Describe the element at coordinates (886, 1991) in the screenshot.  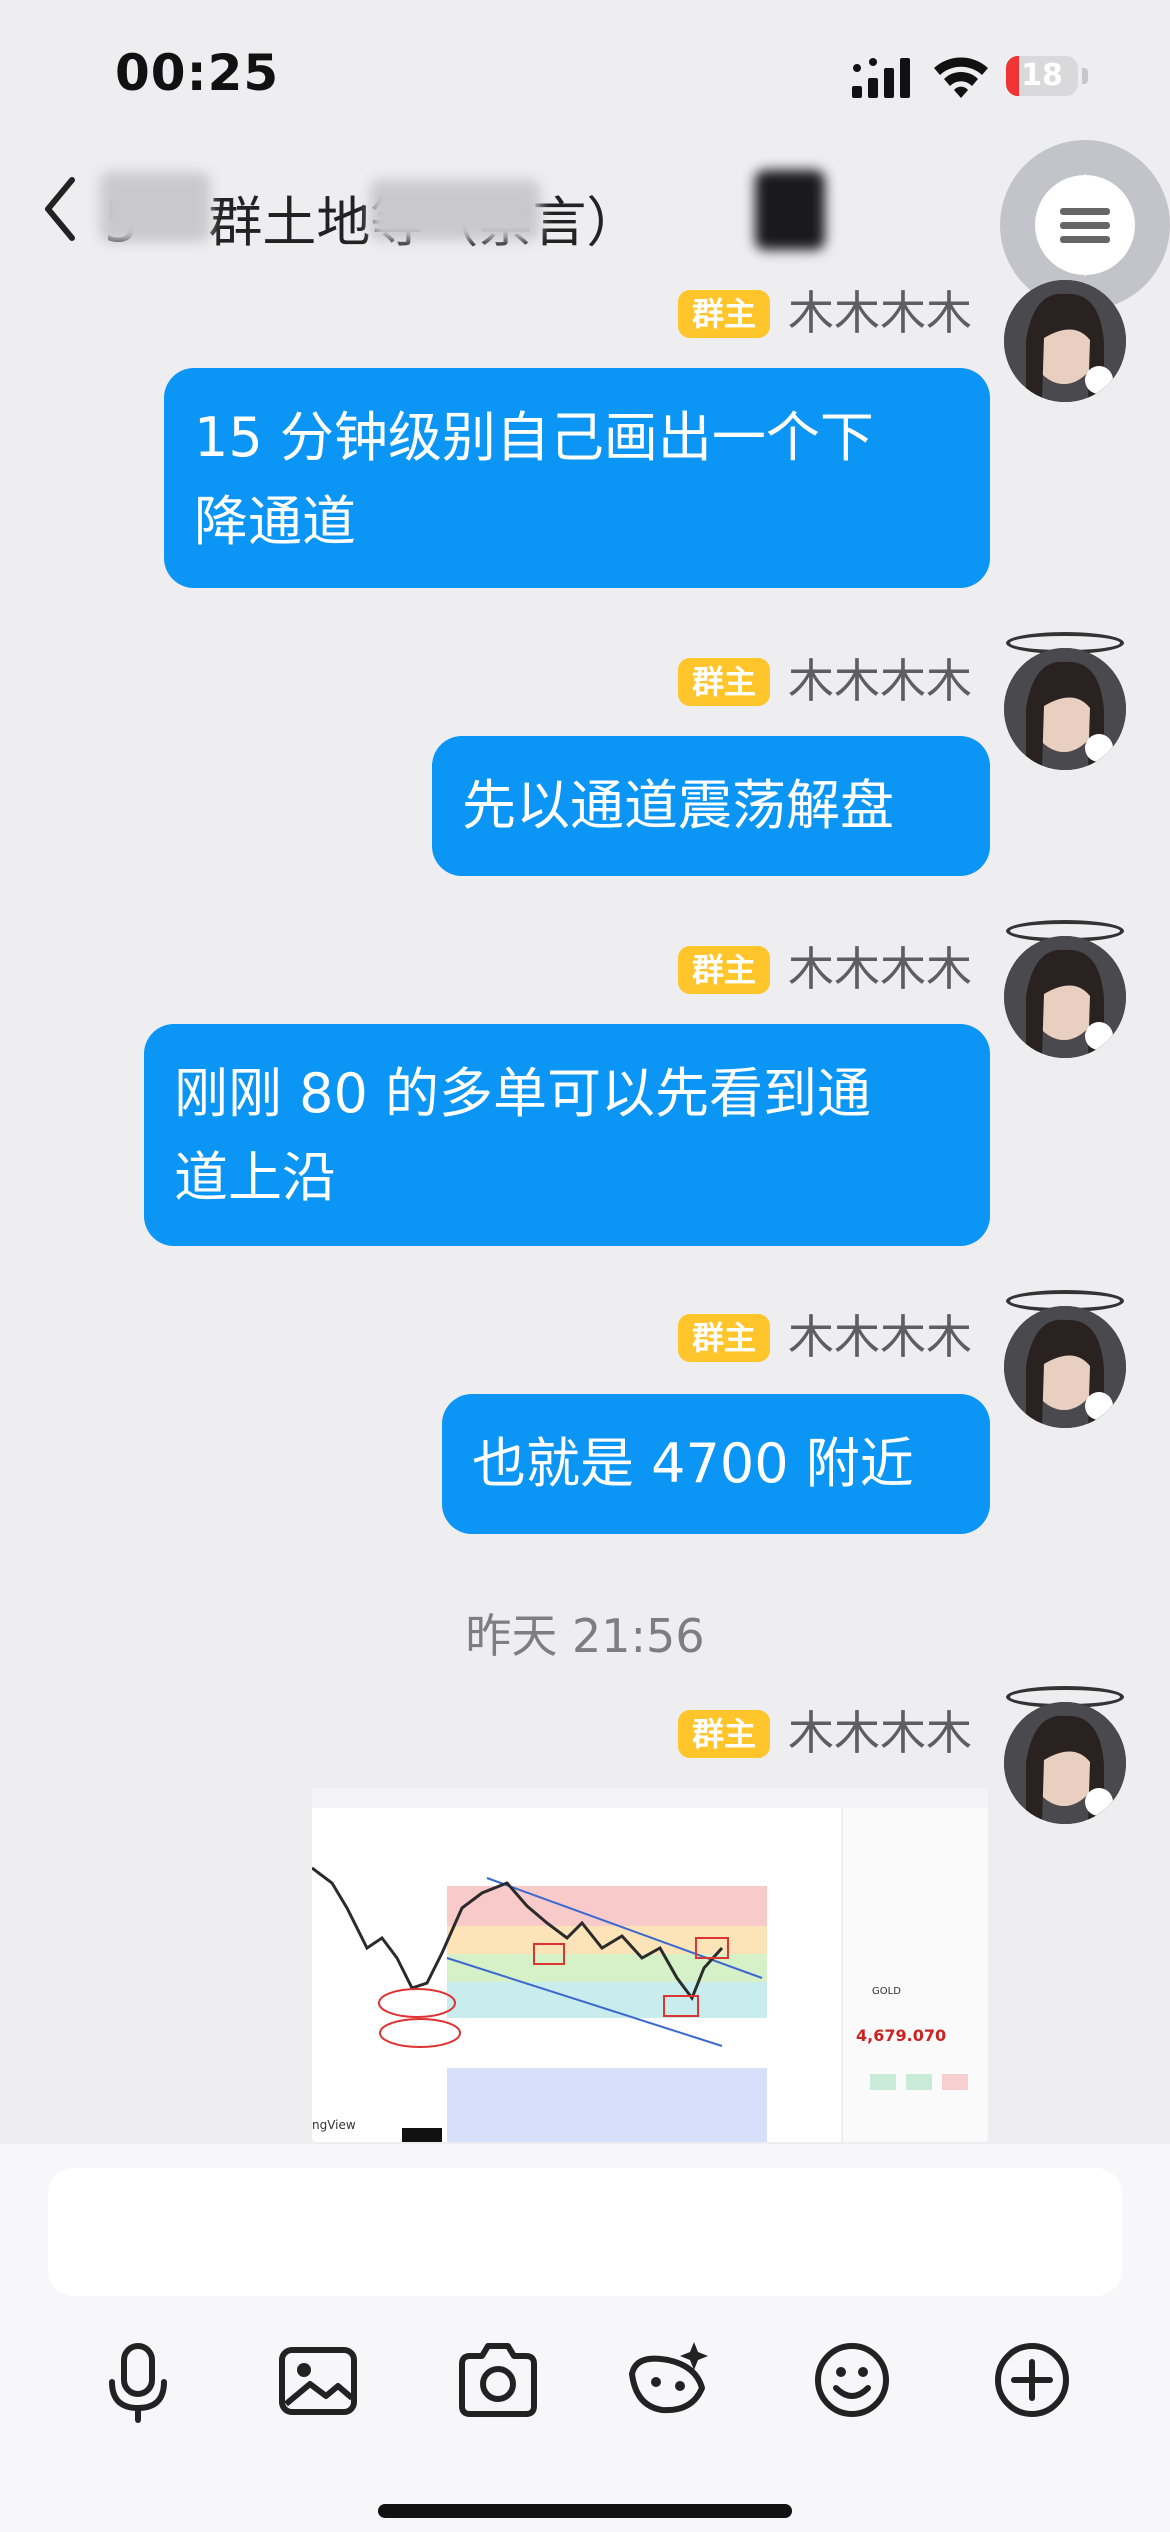
I see `chart-symbol: GOLD` at that location.